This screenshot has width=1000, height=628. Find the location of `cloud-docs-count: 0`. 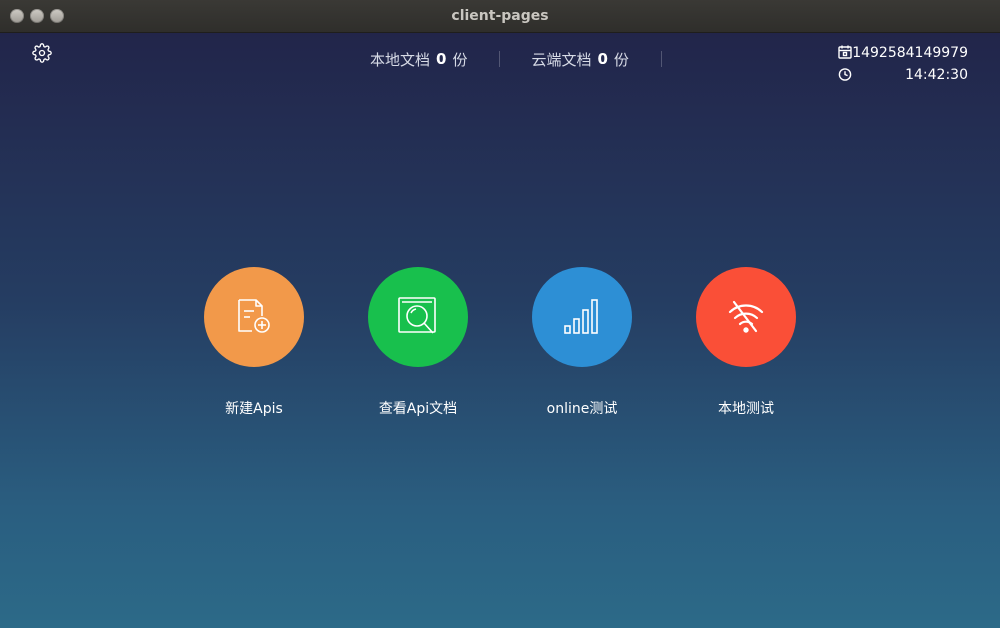

cloud-docs-count: 0 is located at coordinates (602, 59).